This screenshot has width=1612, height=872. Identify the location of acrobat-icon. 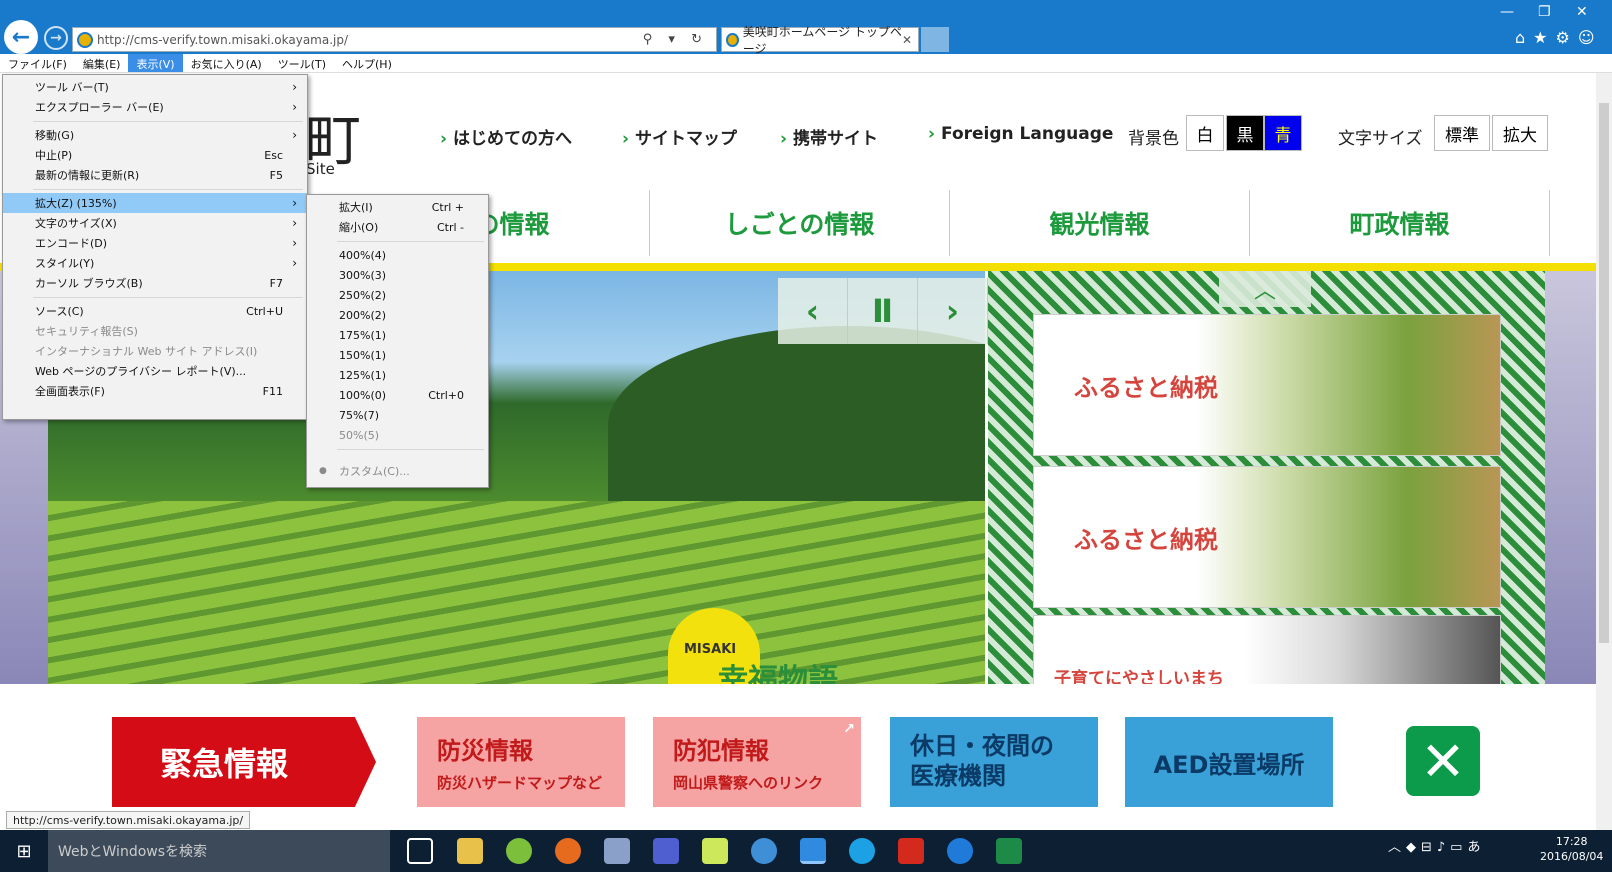
(911, 851).